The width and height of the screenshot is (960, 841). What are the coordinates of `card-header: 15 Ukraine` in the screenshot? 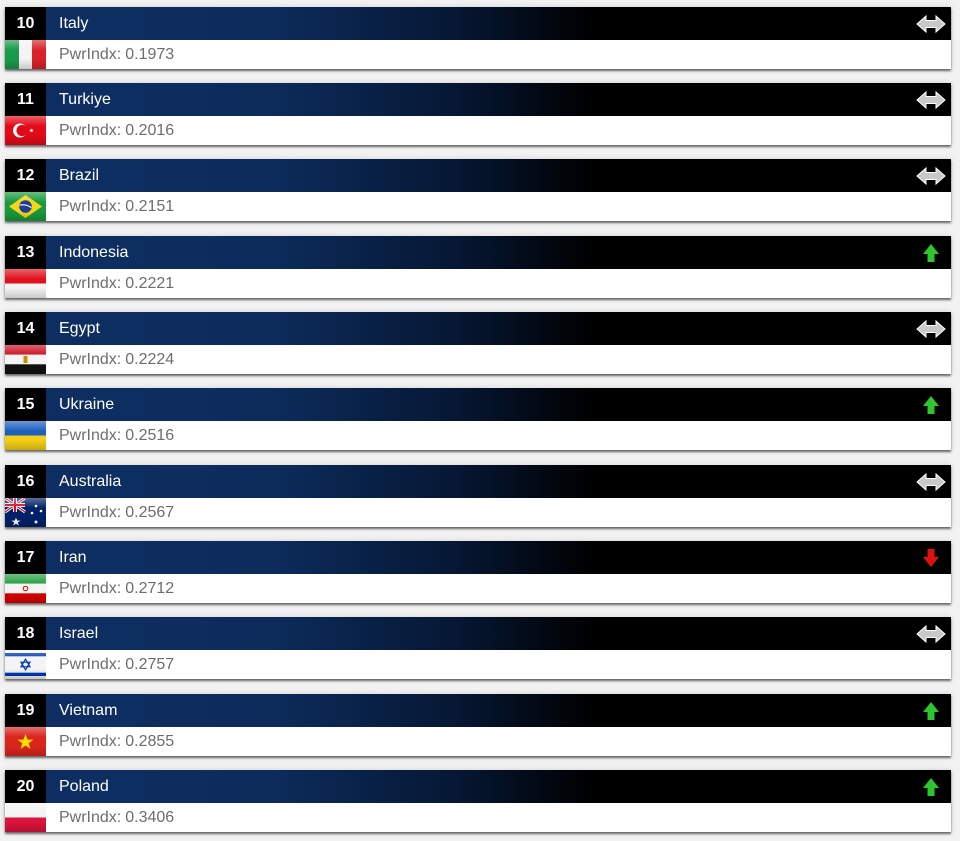 It's located at (478, 404).